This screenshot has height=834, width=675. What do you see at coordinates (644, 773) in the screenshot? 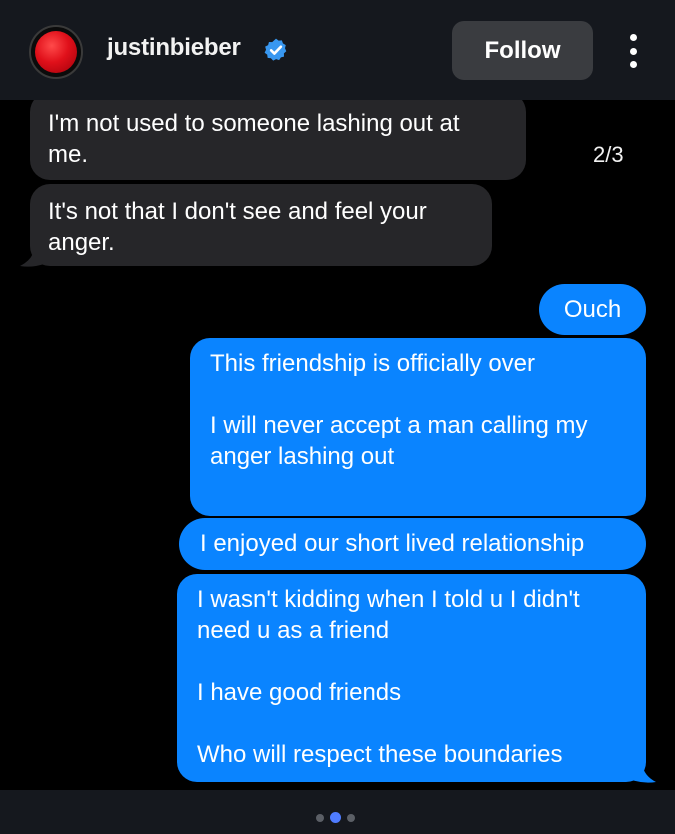
I see `bubble-tail-outgoing` at bounding box center [644, 773].